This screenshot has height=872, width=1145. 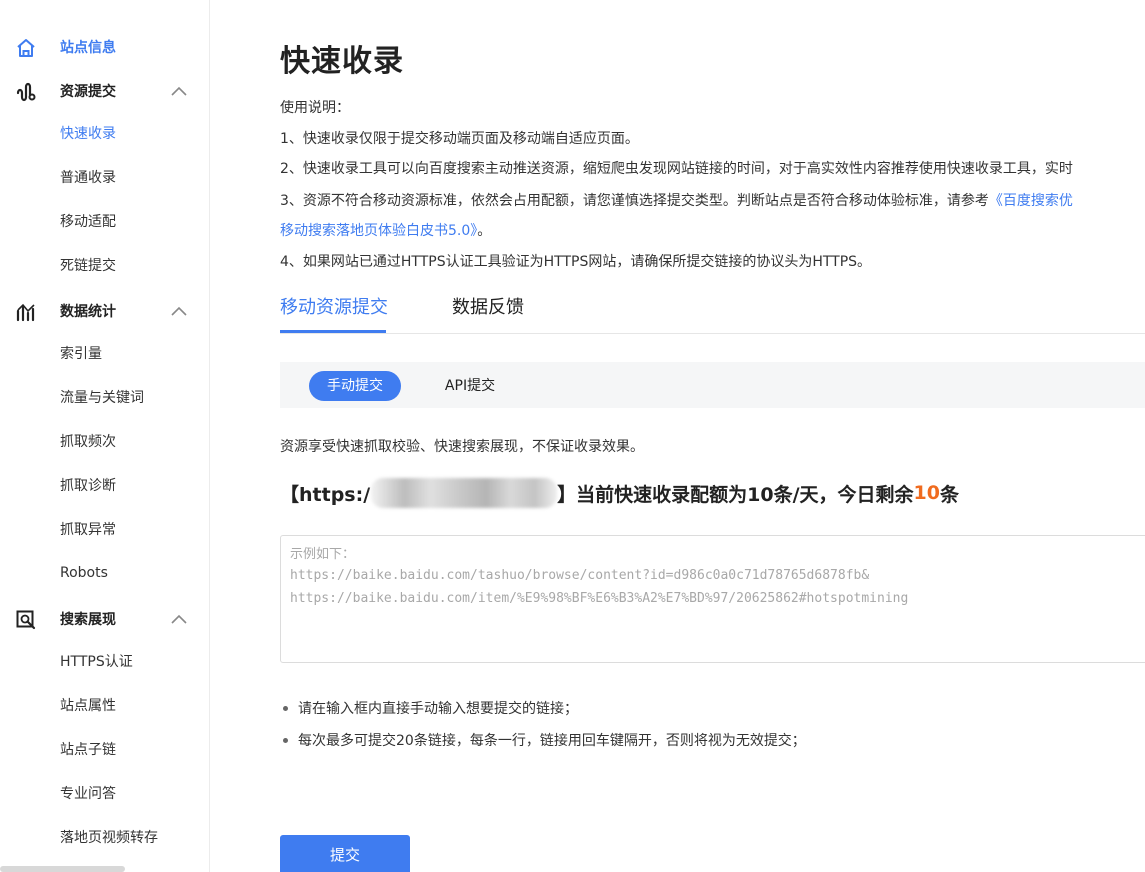 I want to click on sidebar-item-crawl-frequency: 抓取频次, so click(x=104, y=441).